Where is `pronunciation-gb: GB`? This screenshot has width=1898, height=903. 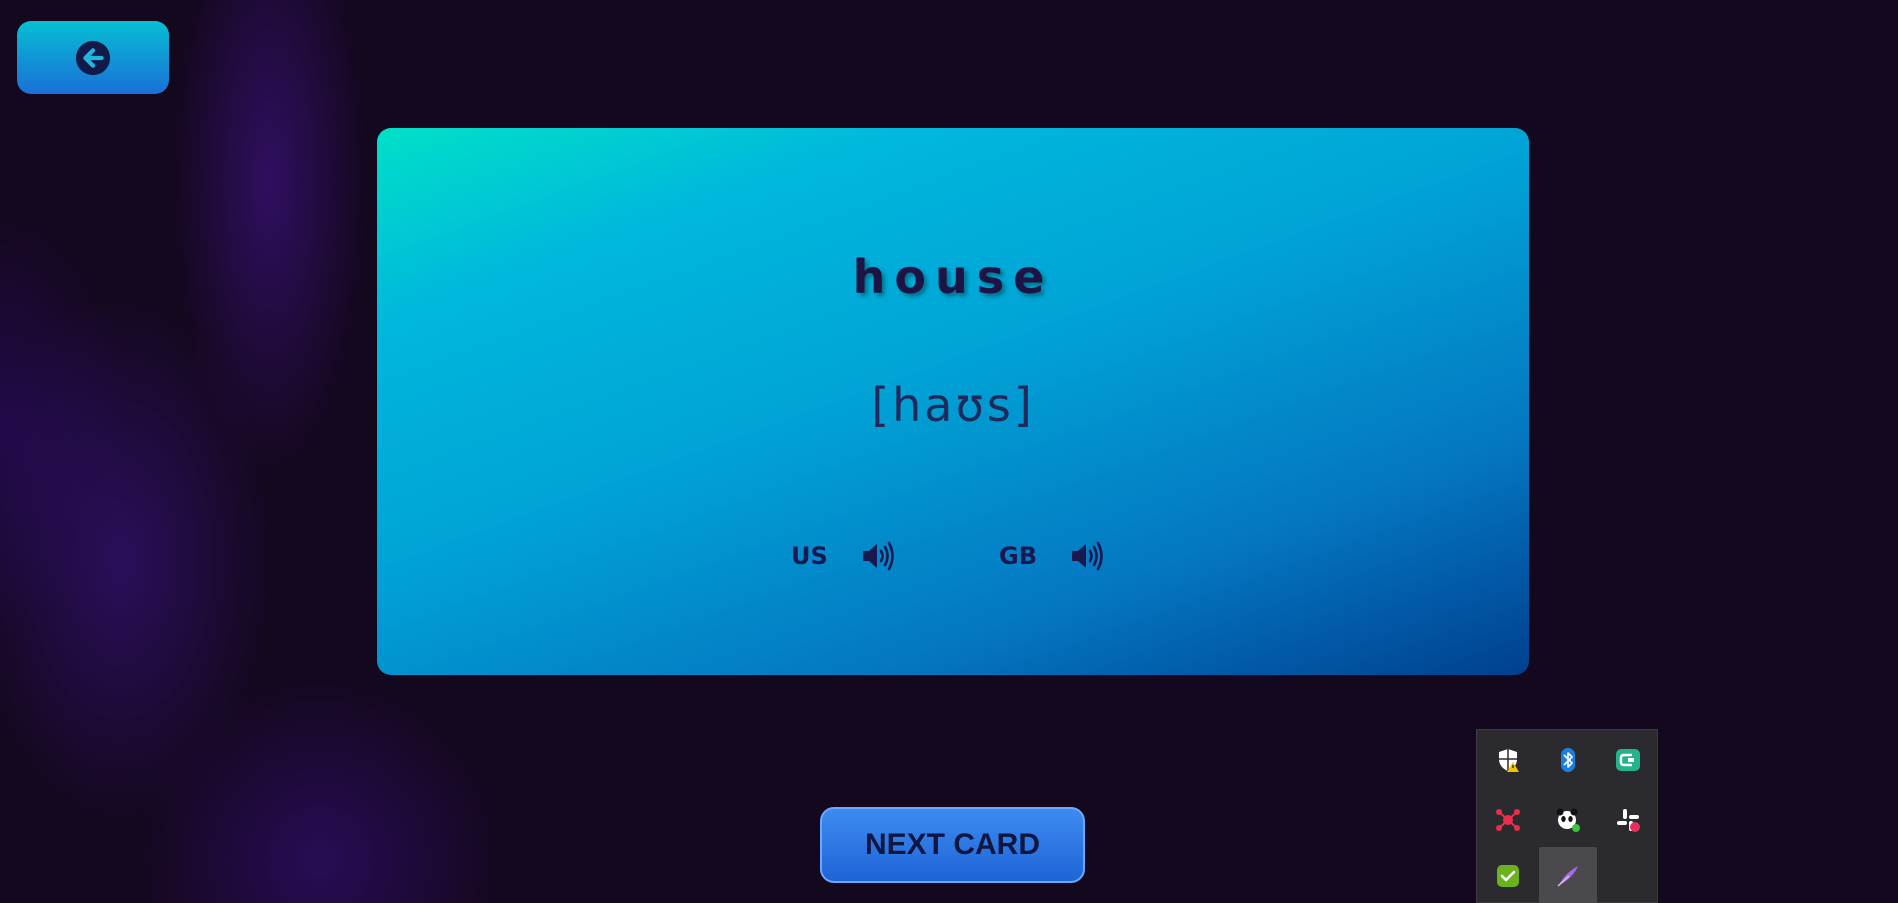 pronunciation-gb: GB is located at coordinates (1052, 556).